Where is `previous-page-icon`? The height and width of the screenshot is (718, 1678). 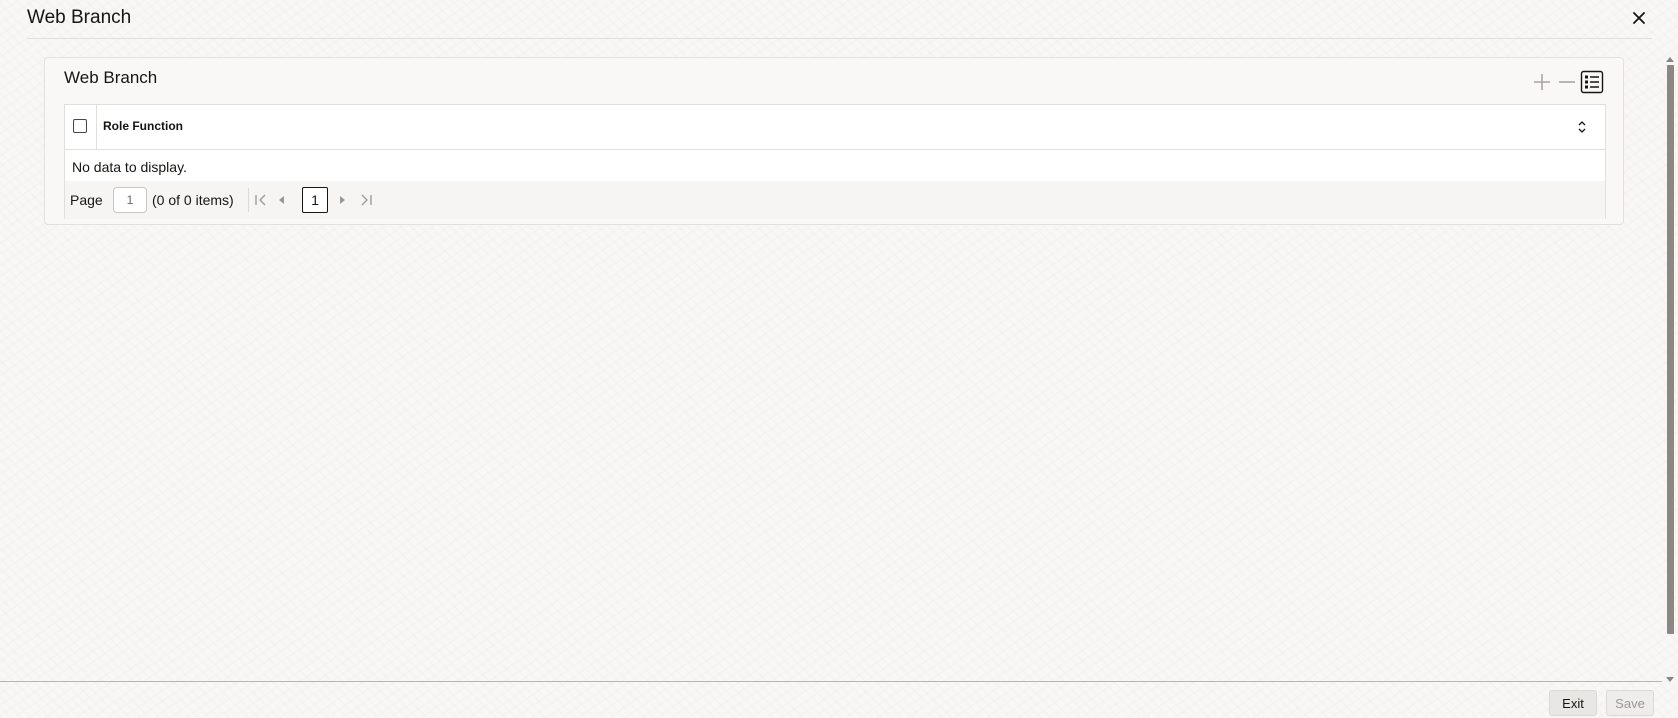
previous-page-icon is located at coordinates (281, 200).